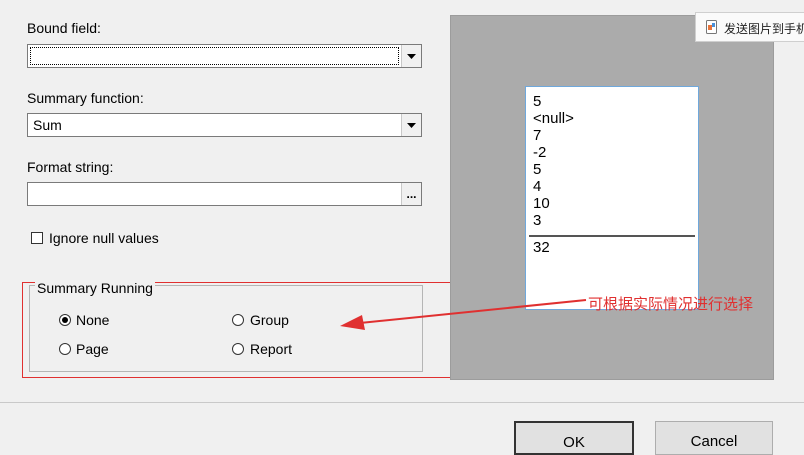  I want to click on summary-function-dropdown-button, so click(411, 125).